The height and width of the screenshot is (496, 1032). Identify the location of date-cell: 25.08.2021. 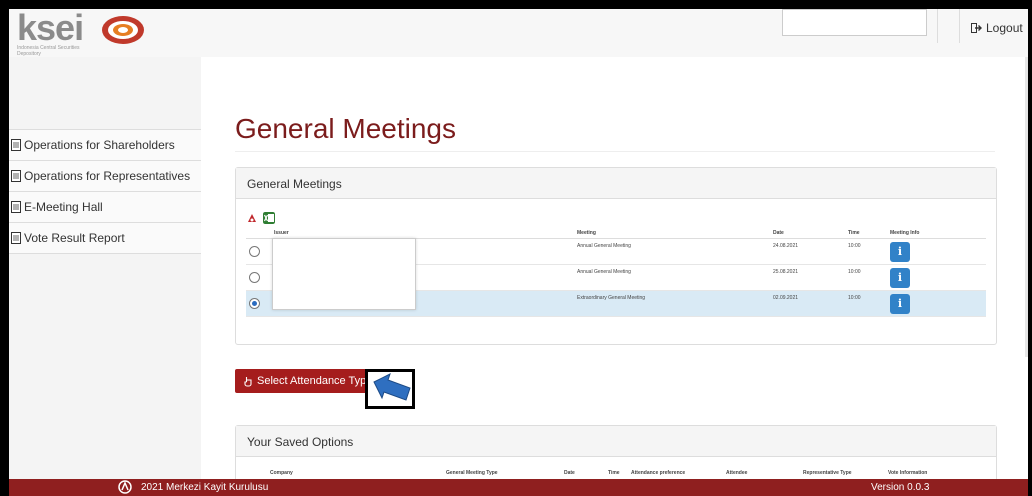
(810, 277).